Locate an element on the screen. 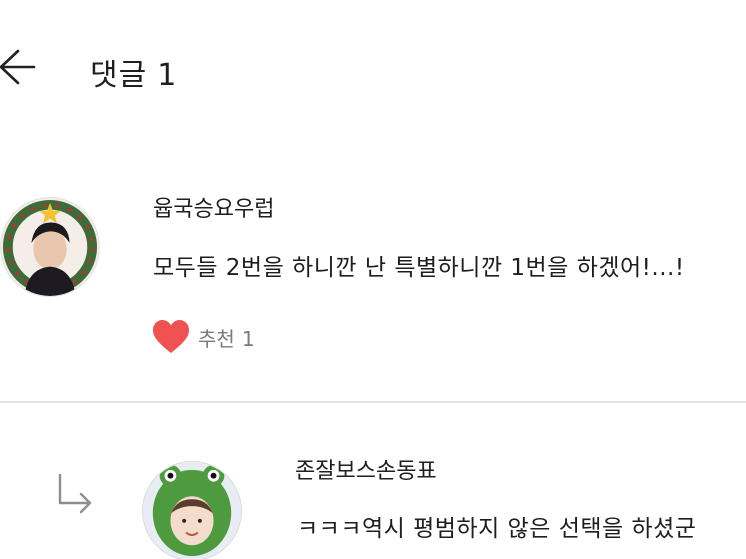  like-count: 1 is located at coordinates (248, 338).